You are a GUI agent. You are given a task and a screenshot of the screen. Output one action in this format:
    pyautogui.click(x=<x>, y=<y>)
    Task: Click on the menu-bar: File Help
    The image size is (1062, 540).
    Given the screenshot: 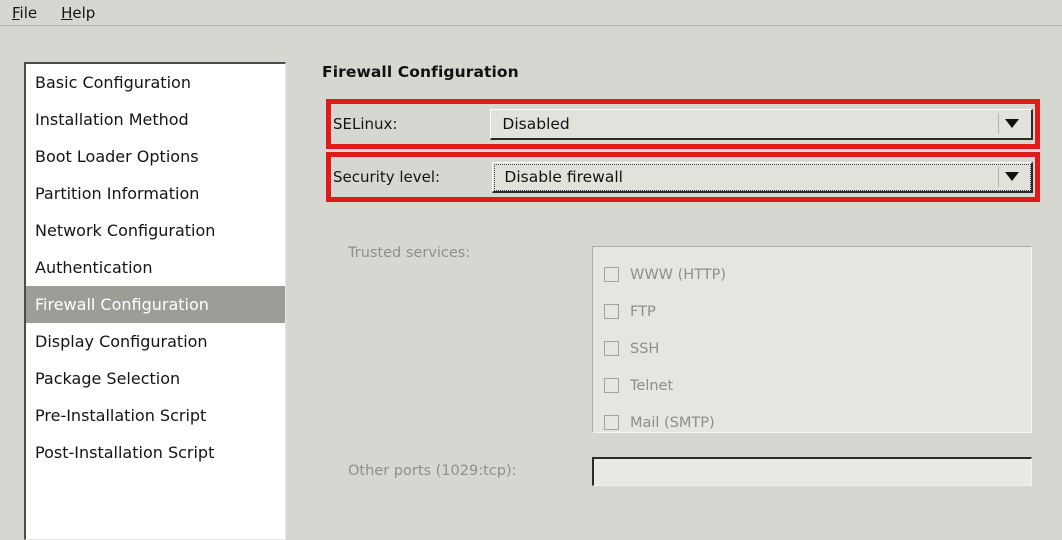 What is the action you would take?
    pyautogui.click(x=531, y=13)
    